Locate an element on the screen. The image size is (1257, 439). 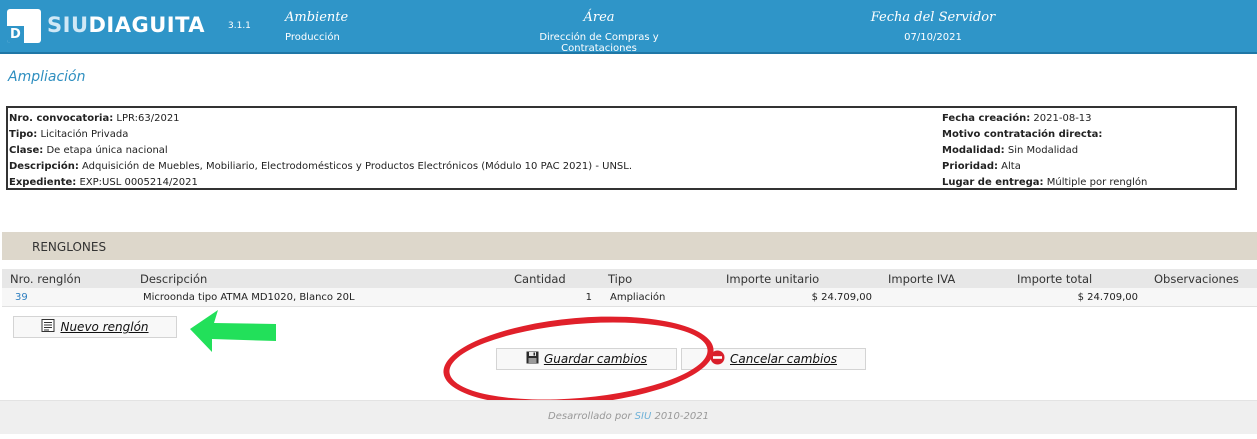
renglon-number-link: 39 is located at coordinates (21, 297).